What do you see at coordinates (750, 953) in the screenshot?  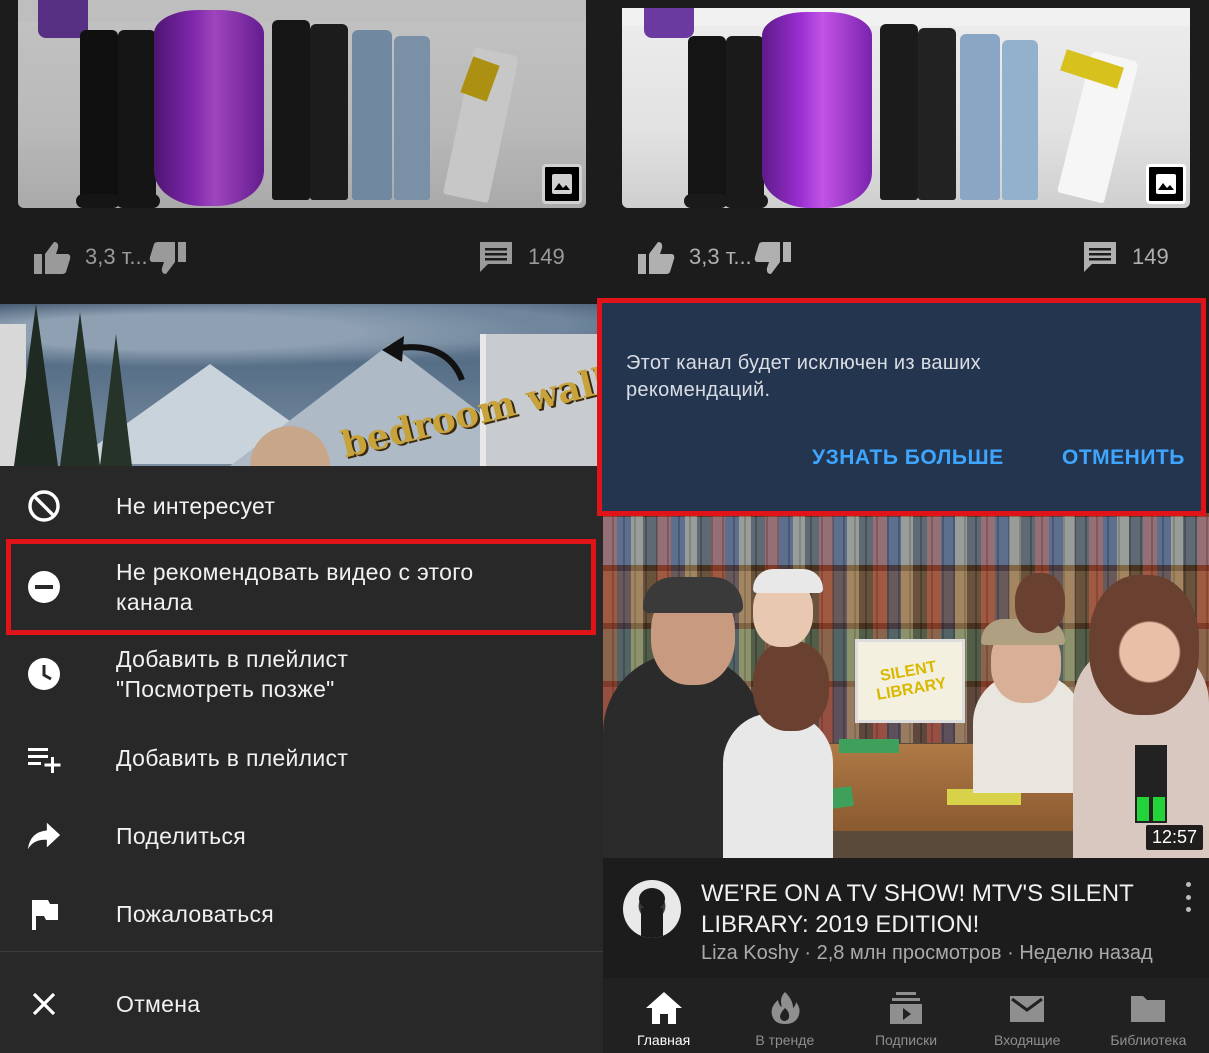 I see `channel-name: Liza Koshy` at bounding box center [750, 953].